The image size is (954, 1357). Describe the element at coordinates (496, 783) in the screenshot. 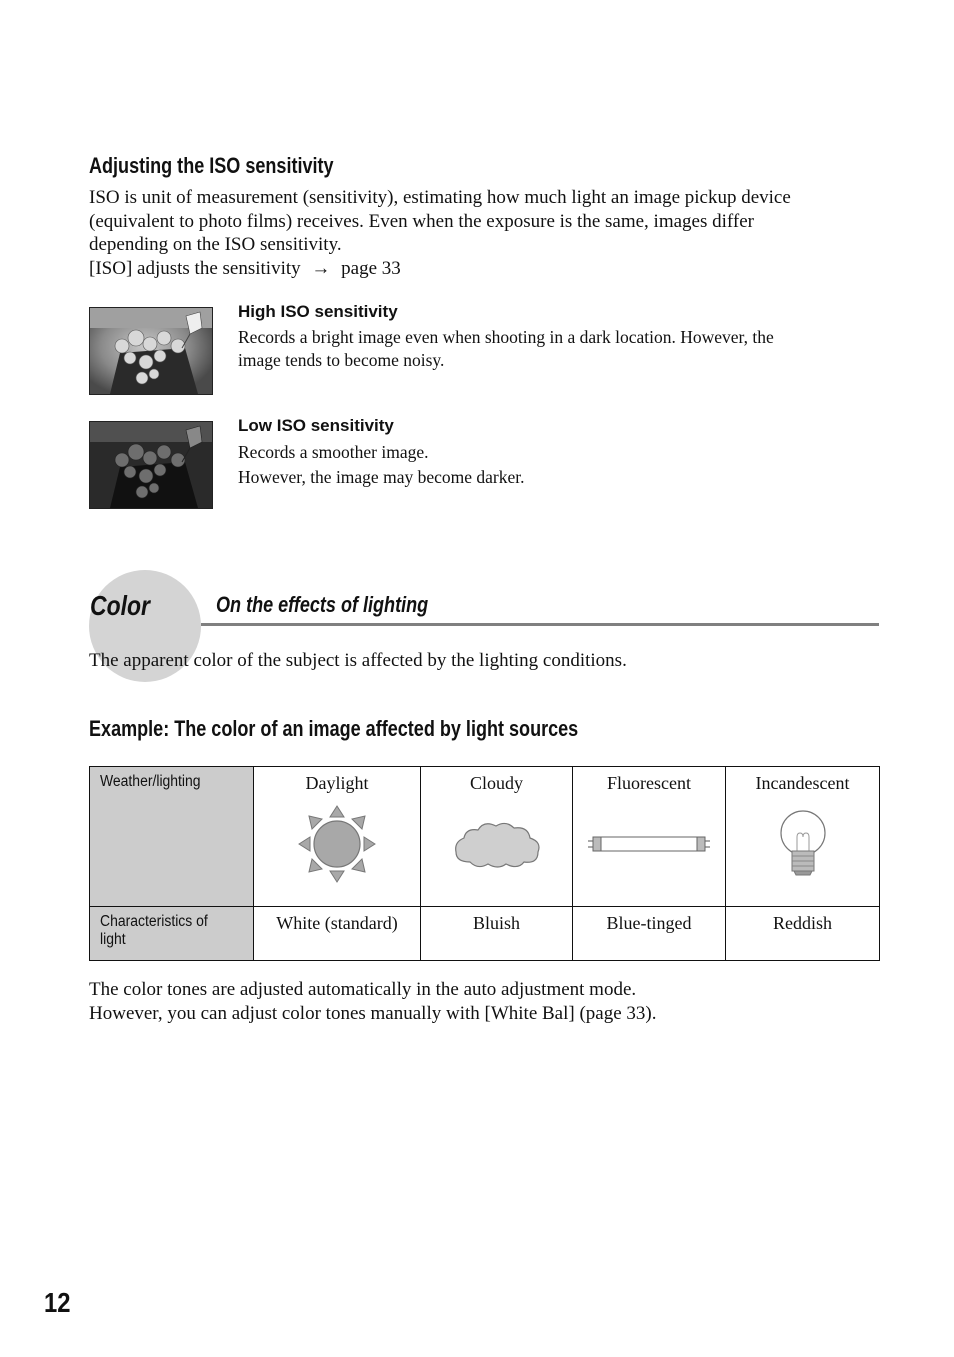

I see `lighting-label: Cloudy` at that location.